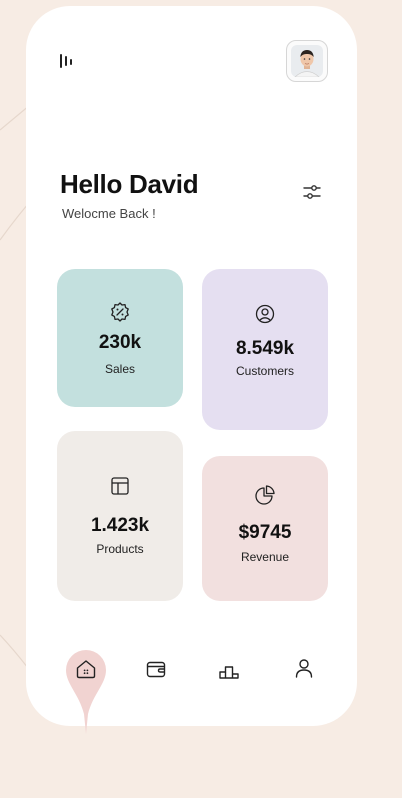 Image resolution: width=402 pixels, height=798 pixels. Describe the element at coordinates (109, 213) in the screenshot. I see `welcome-subtitle: Welocme Back !` at that location.